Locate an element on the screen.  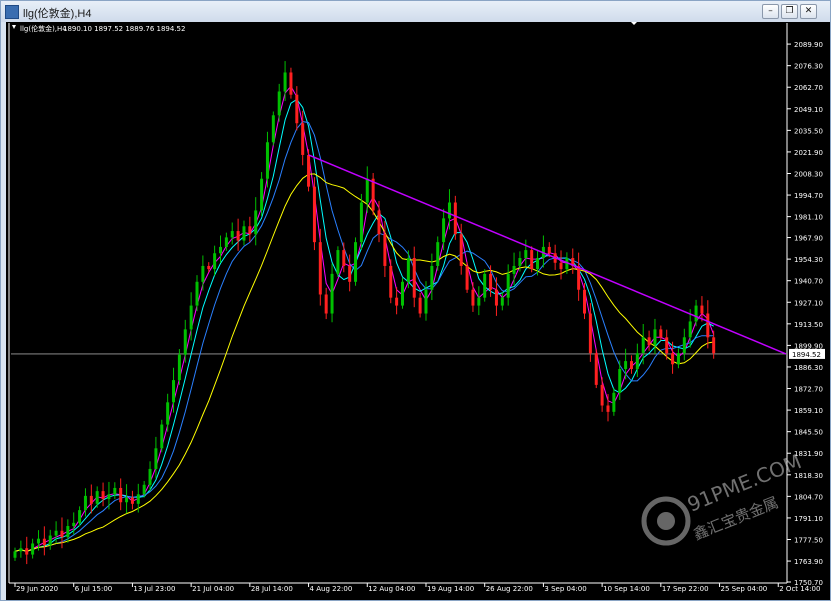
time-tick-label: 17 Sep 22:00 is located at coordinates (685, 589).